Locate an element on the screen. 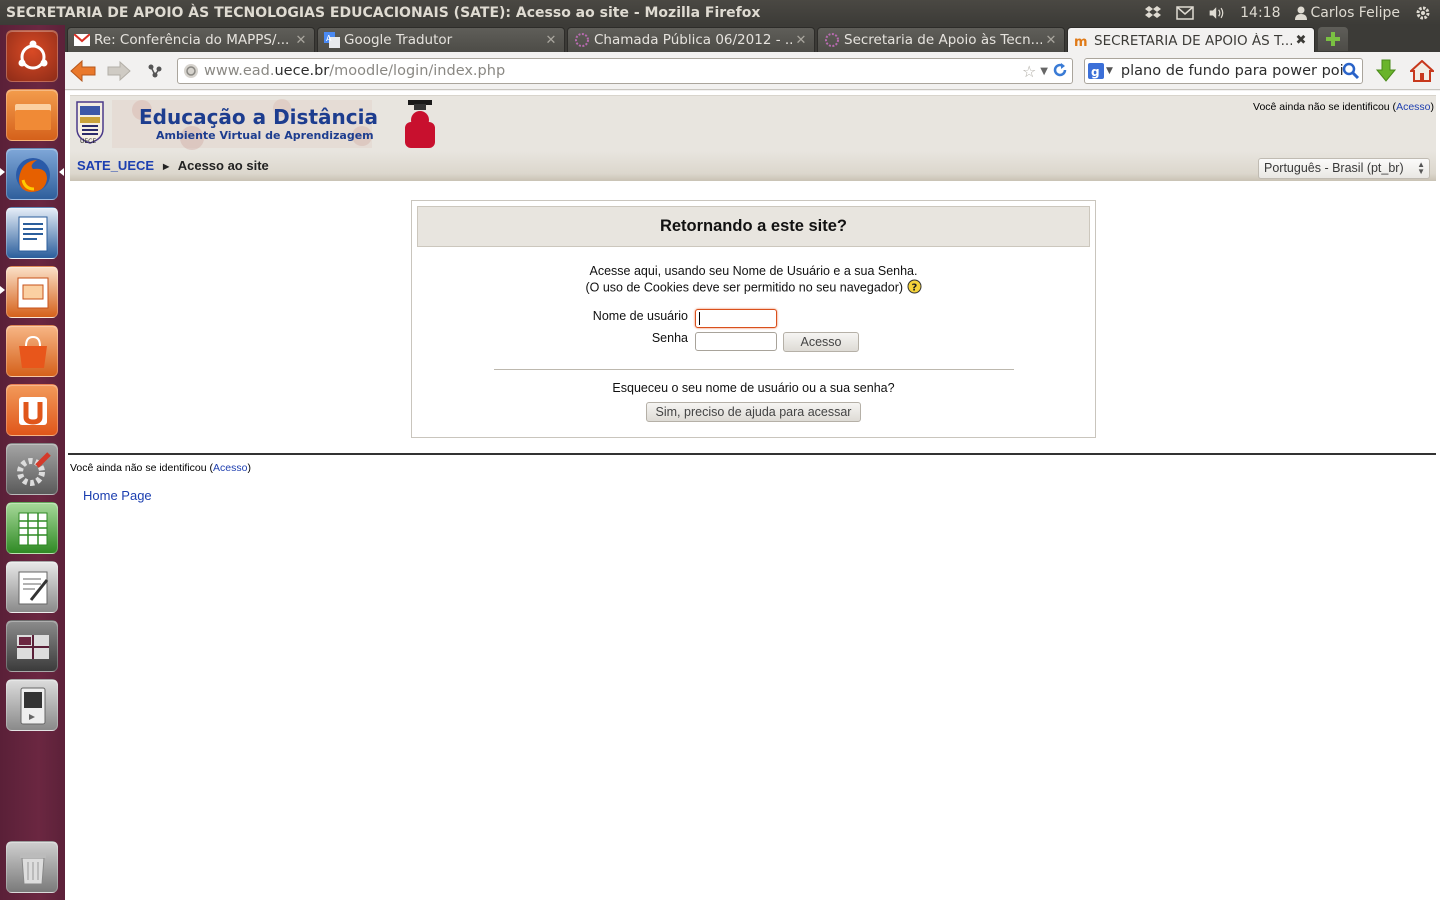 This screenshot has width=1440, height=900. banner-title: Educação a Distância is located at coordinates (258, 117).